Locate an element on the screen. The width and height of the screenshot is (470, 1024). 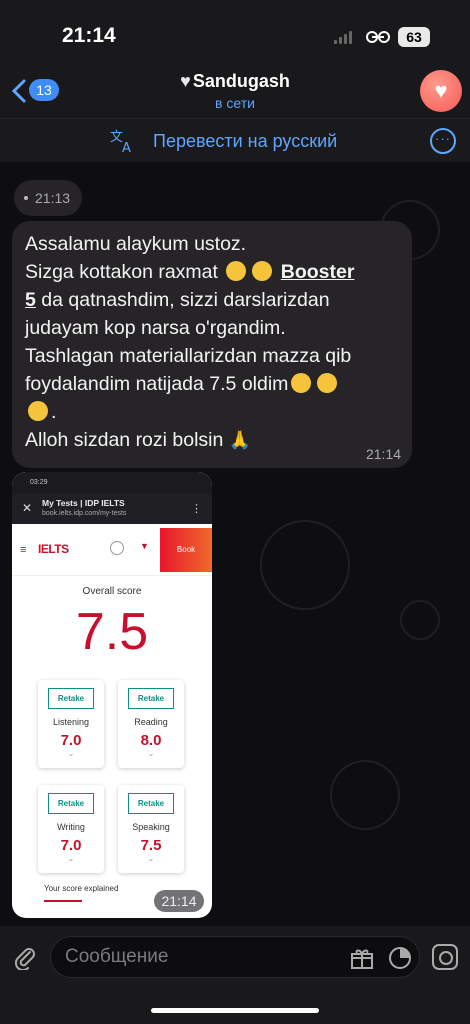
message-line: Alloh sizdan rozi bolsin 🙏 is located at coordinates (217, 440).